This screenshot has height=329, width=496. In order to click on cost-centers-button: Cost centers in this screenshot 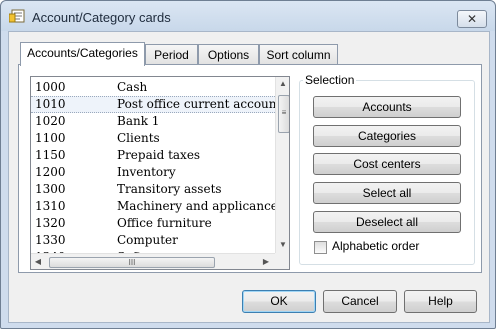, I will do `click(387, 164)`.